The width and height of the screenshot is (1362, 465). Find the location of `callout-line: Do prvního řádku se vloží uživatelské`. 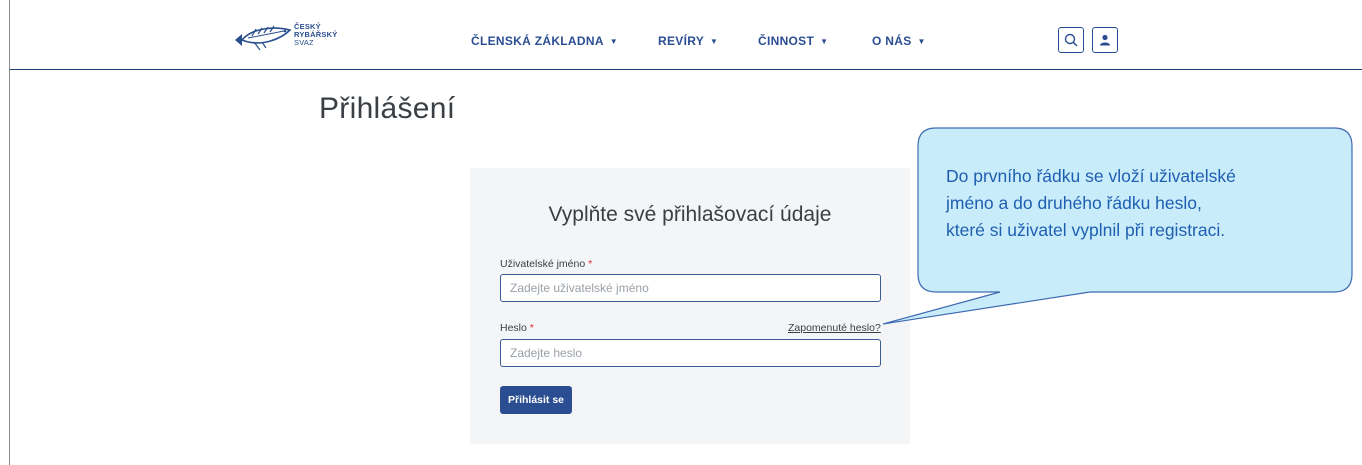

callout-line: Do prvního řádku se vloží uživatelské is located at coordinates (1091, 176).